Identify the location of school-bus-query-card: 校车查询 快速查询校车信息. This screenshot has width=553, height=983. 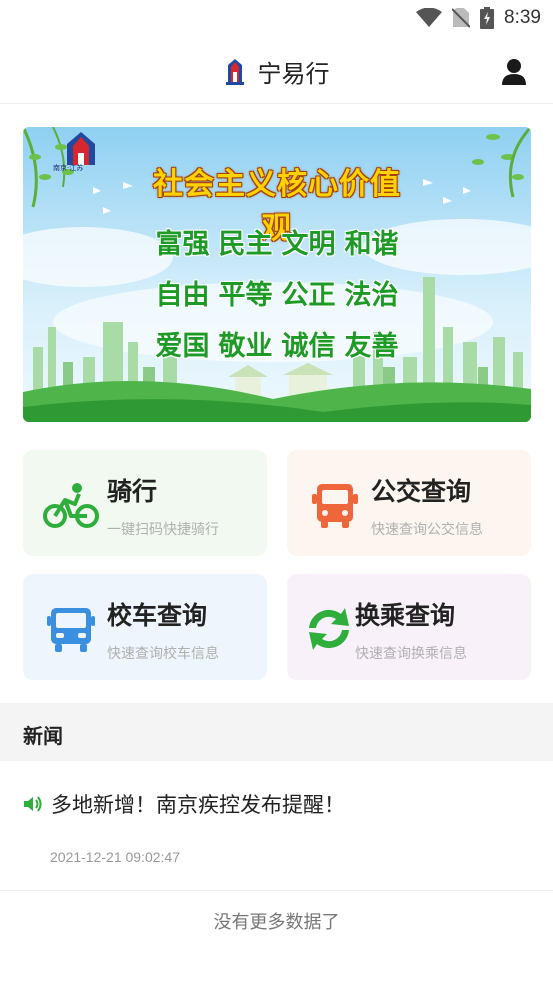
(145, 627).